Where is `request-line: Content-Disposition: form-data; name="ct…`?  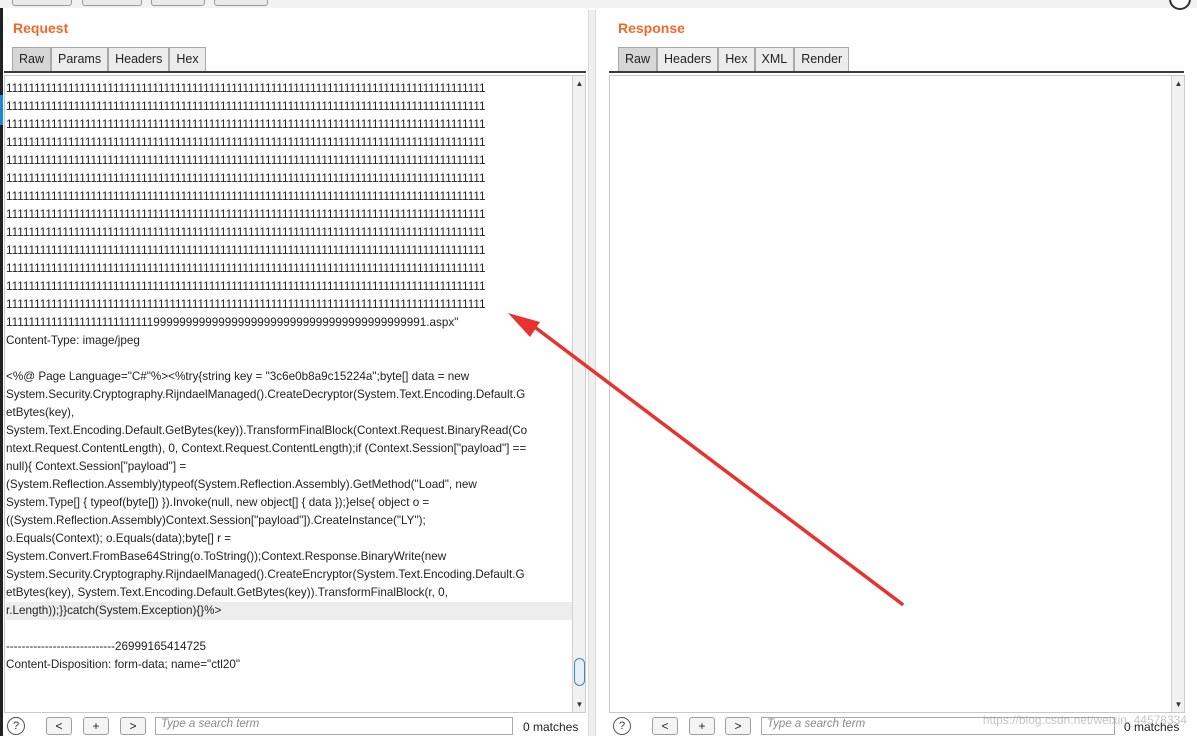
request-line: Content-Disposition: form-data; name="ct… is located at coordinates (123, 664).